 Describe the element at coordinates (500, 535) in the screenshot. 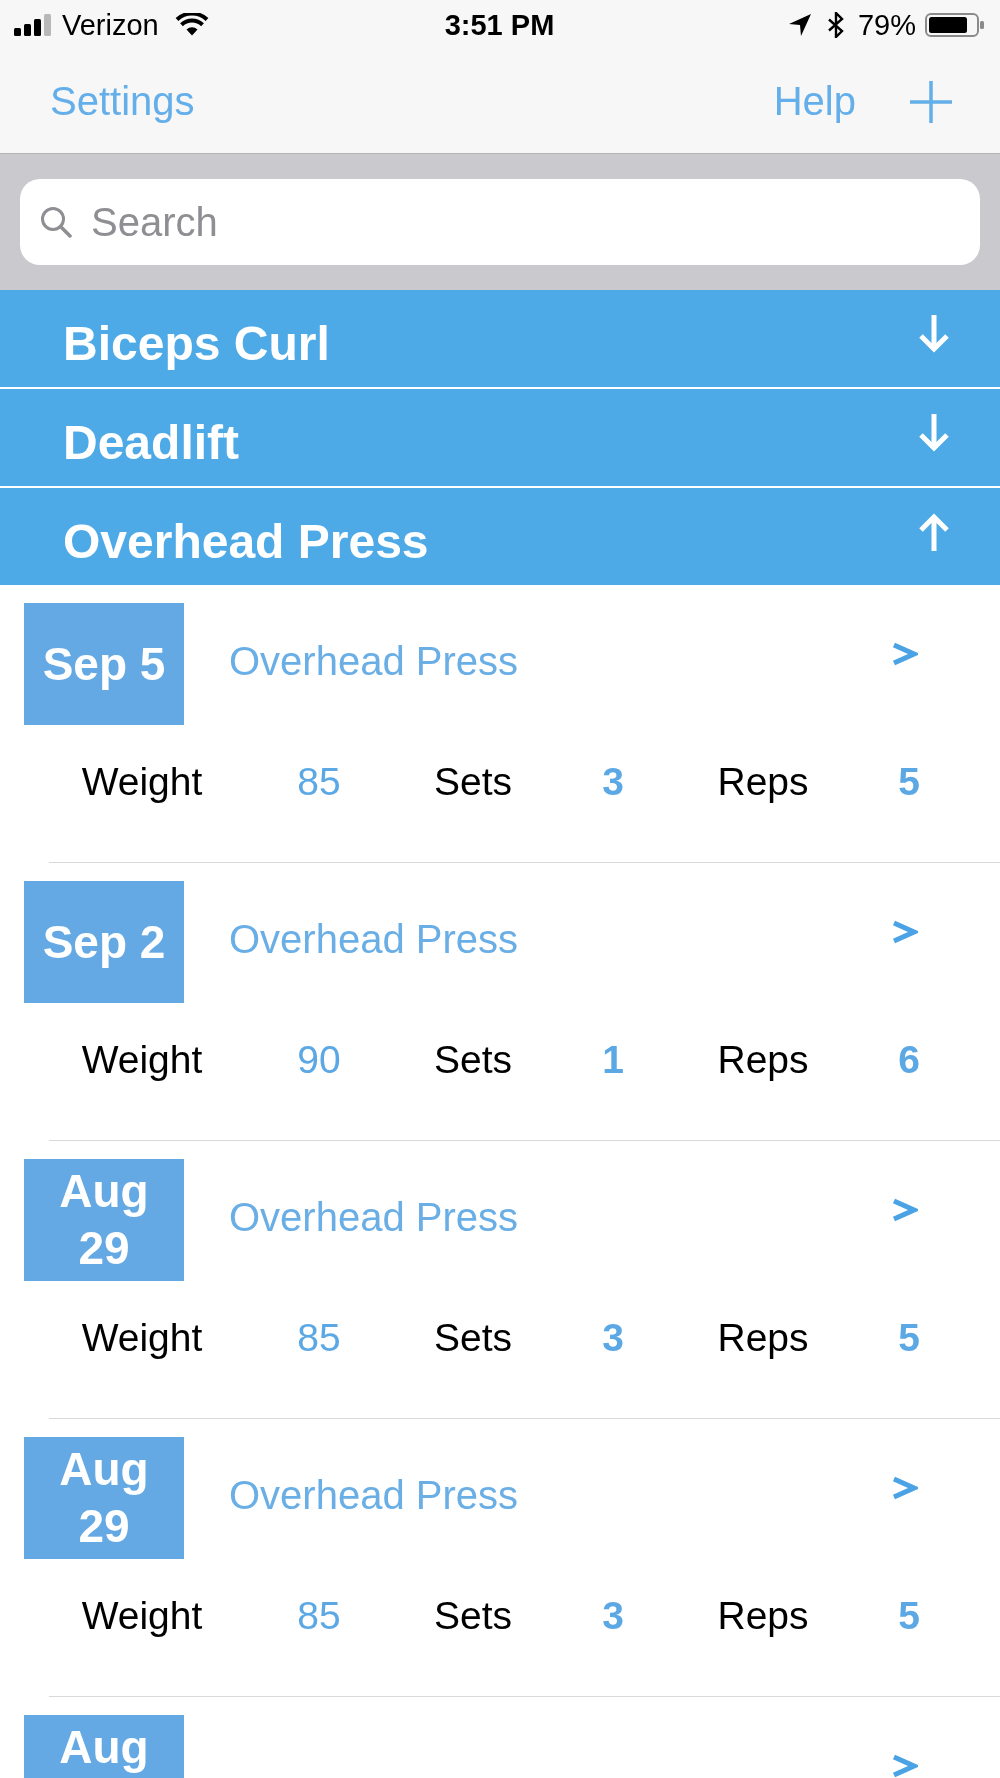

I see `section-header: Overhead Press` at that location.